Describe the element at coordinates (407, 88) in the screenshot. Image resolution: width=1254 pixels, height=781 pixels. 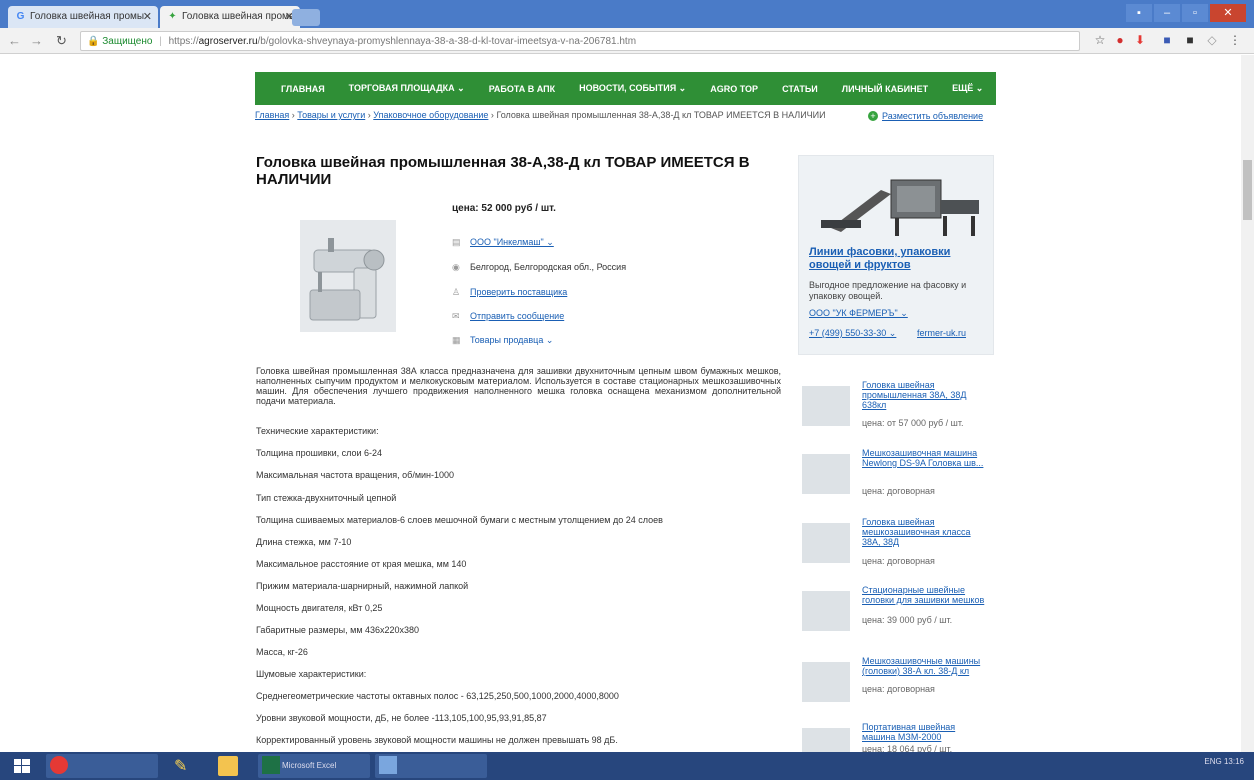
I see `nav-item-marketplace: ТОРГОВАЯ ПЛОЩАДКА ⌄` at that location.